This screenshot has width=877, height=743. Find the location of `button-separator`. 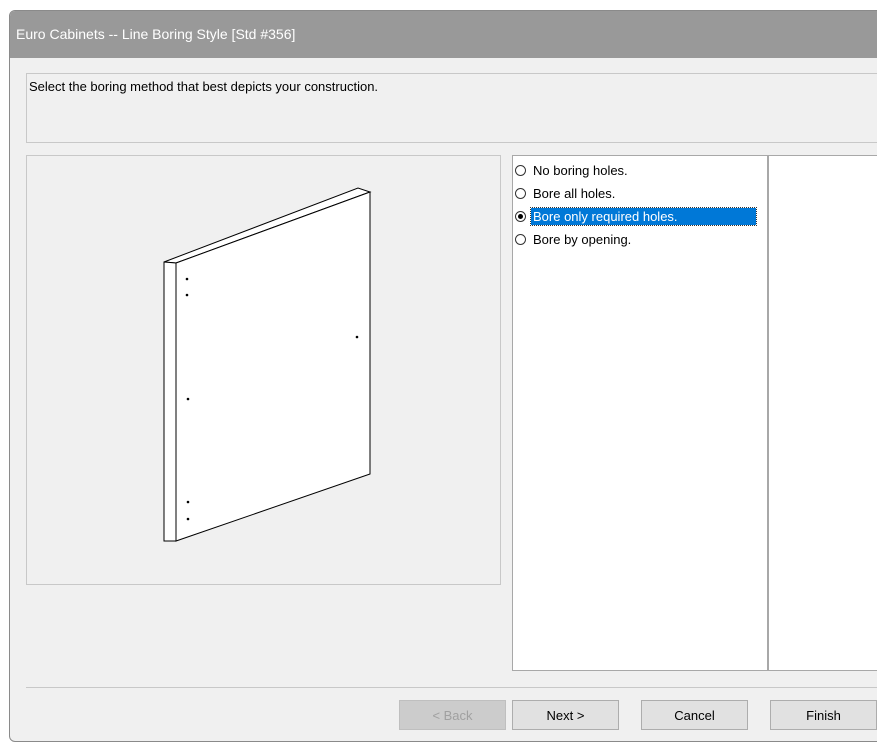

button-separator is located at coordinates (451, 687).